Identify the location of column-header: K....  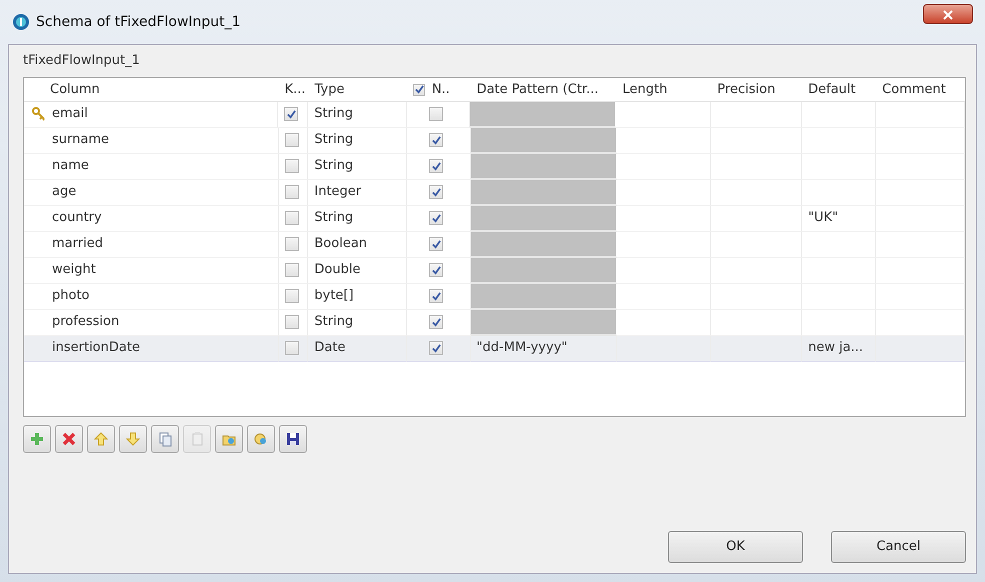
(295, 89).